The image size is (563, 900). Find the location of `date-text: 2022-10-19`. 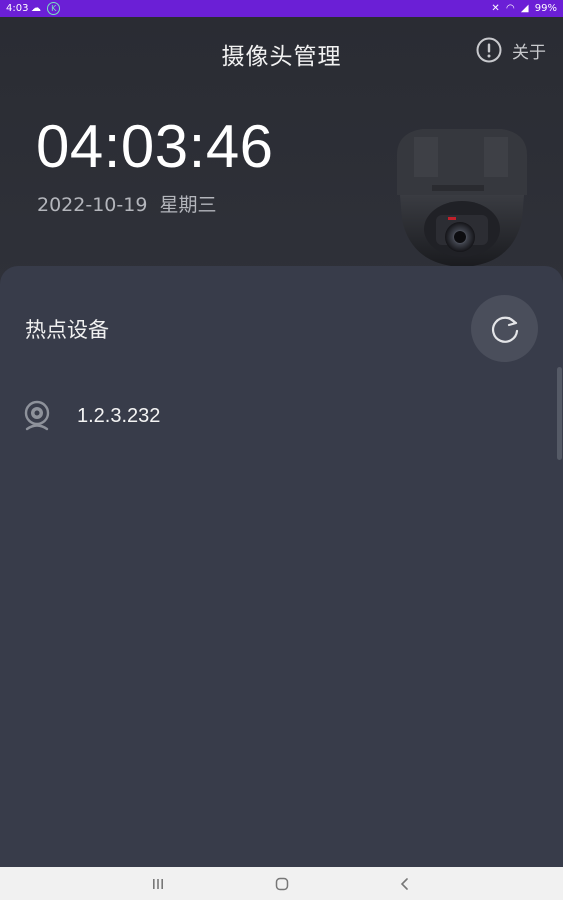

date-text: 2022-10-19 is located at coordinates (92, 205).